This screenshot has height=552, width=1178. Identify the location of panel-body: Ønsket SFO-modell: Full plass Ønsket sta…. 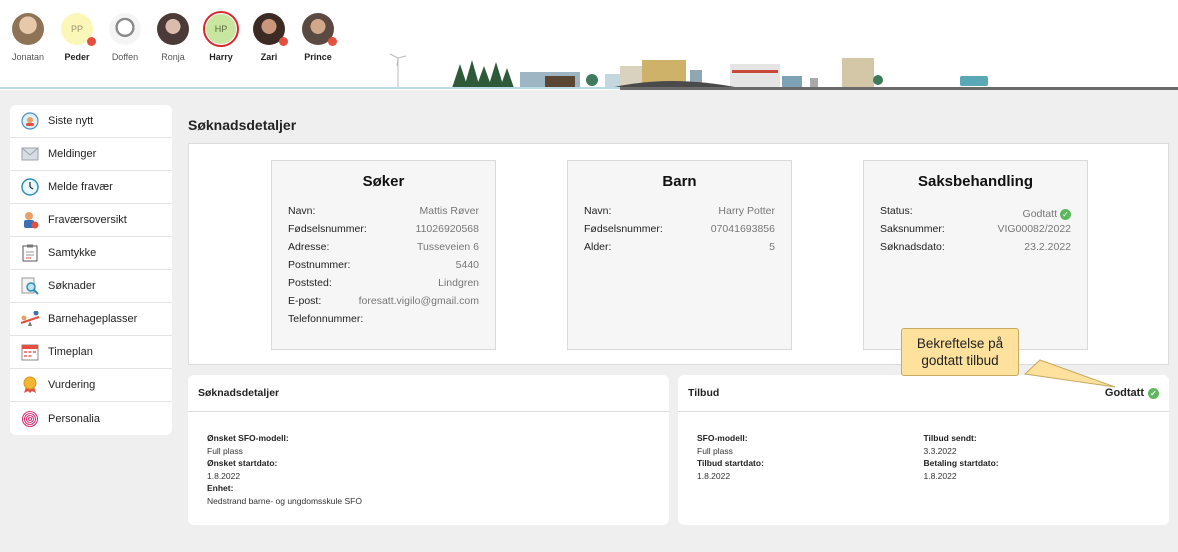
(428, 469).